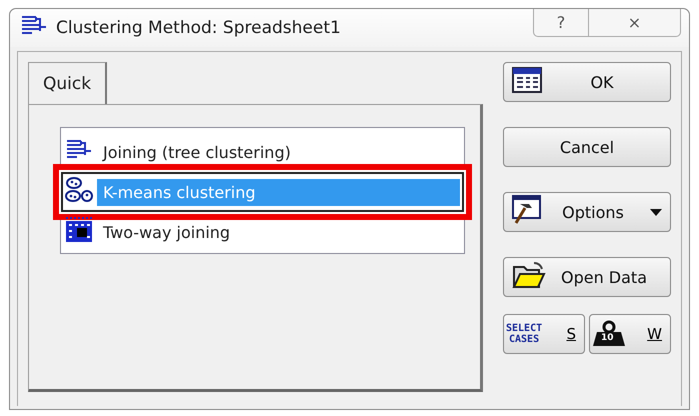 The height and width of the screenshot is (416, 699). What do you see at coordinates (262, 232) in the screenshot?
I see `list-item: Two-way joining` at bounding box center [262, 232].